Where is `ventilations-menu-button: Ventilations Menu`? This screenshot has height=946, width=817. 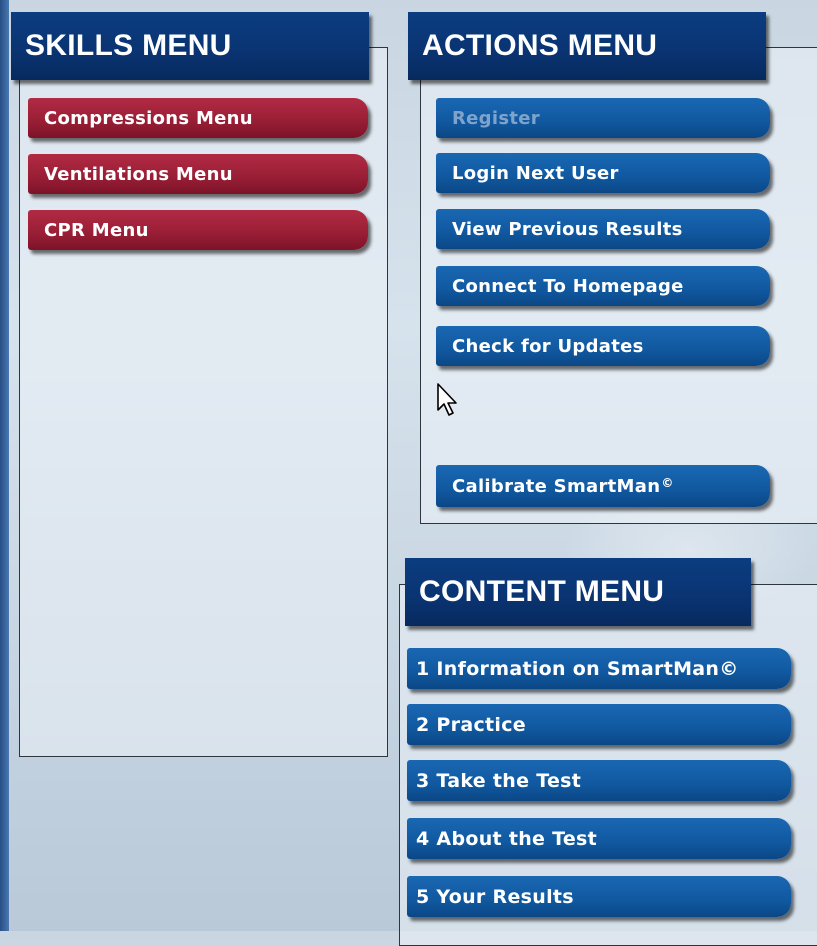 ventilations-menu-button: Ventilations Menu is located at coordinates (198, 174).